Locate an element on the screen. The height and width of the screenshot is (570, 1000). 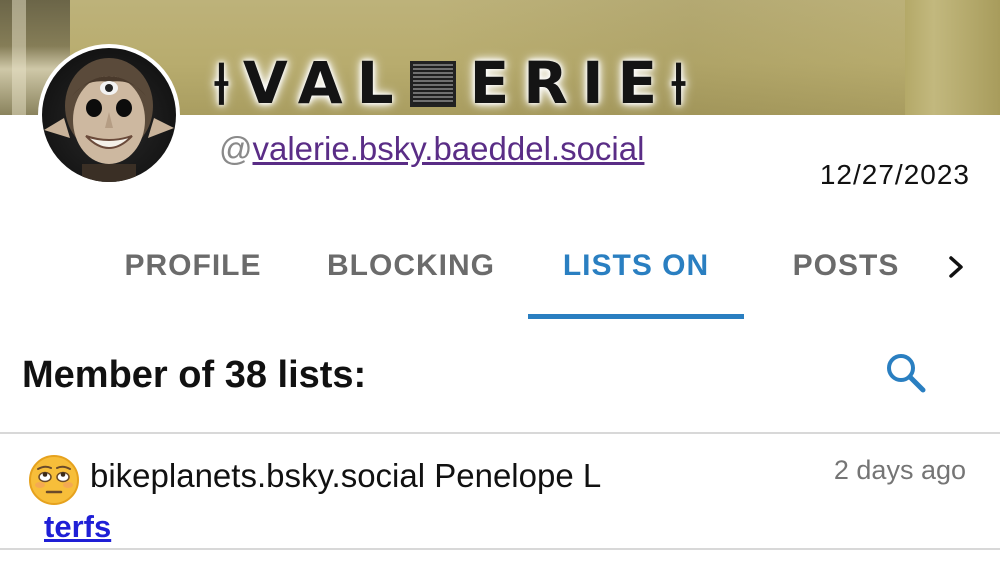
face-with-rolling-eyes-icon is located at coordinates (54, 480).